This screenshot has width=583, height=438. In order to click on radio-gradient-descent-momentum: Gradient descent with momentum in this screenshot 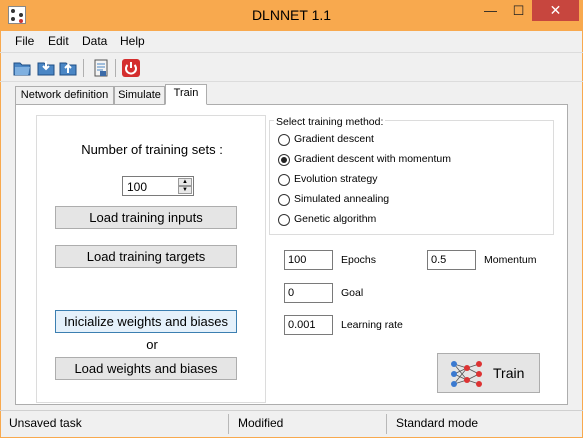, I will do `click(398, 160)`.